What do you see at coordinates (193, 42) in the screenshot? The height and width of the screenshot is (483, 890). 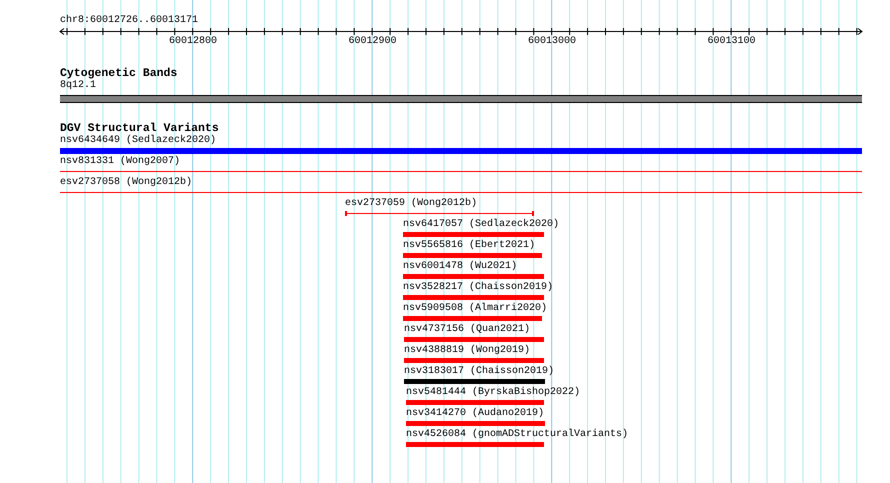 I see `ruler-tick-label: 60012800` at bounding box center [193, 42].